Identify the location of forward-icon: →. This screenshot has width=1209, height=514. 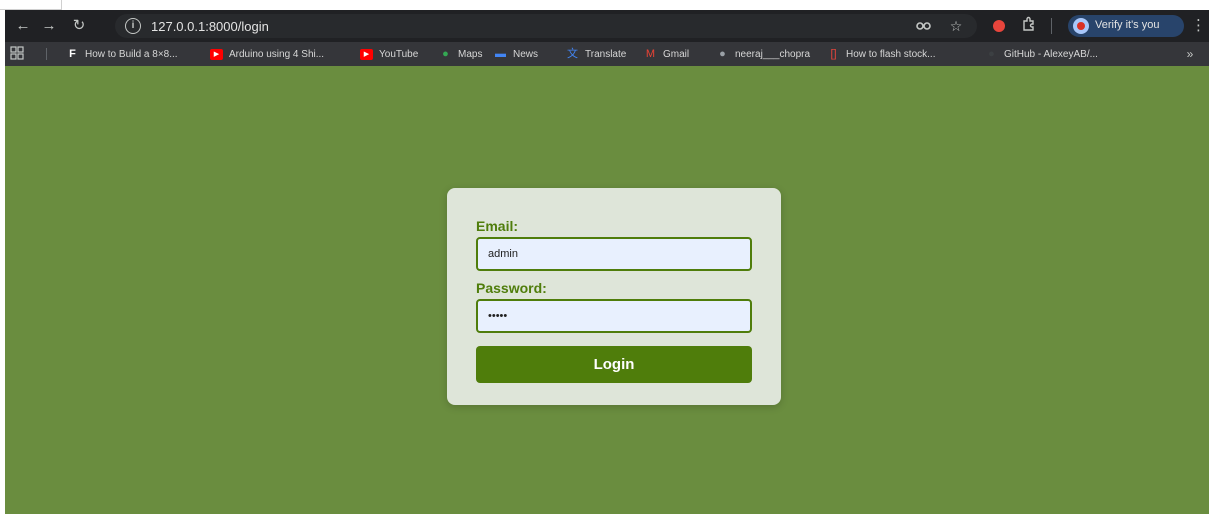
(49, 26).